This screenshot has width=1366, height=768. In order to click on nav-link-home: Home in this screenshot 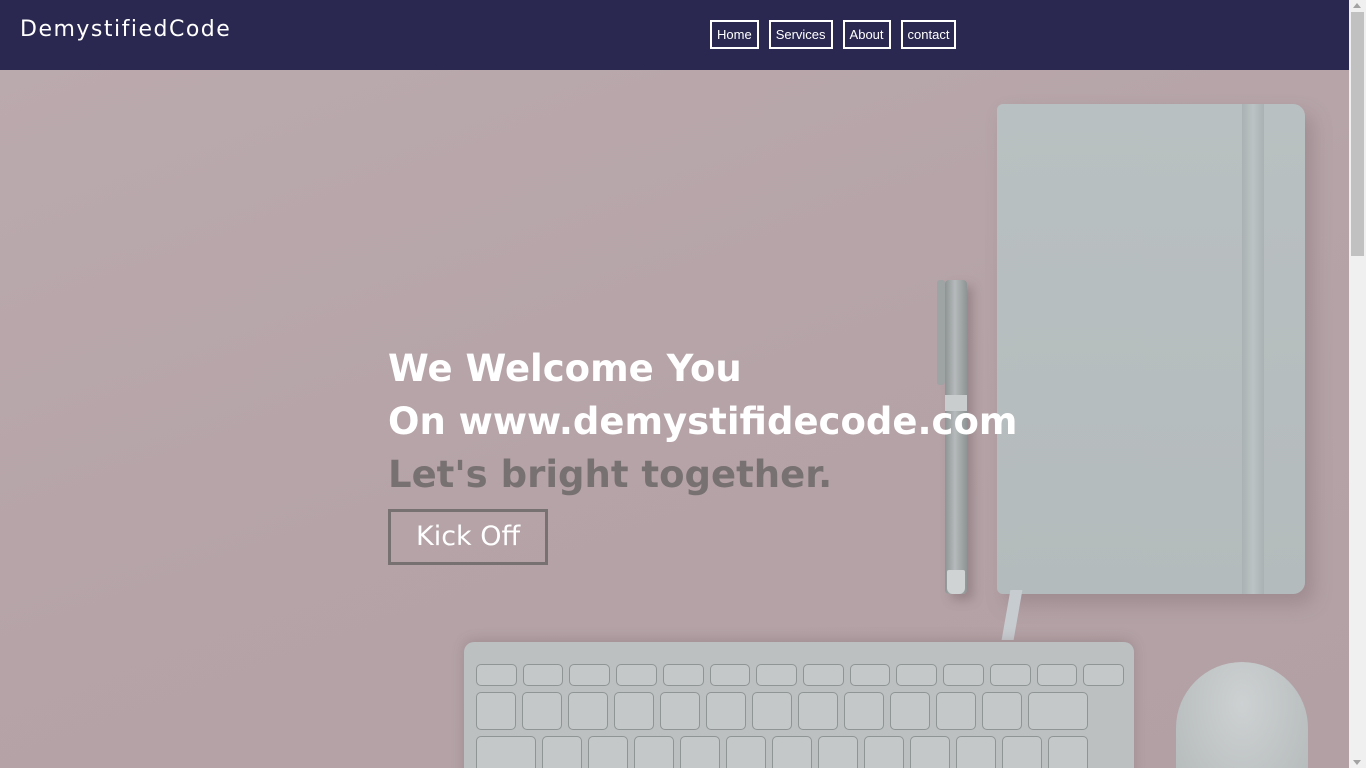, I will do `click(734, 34)`.